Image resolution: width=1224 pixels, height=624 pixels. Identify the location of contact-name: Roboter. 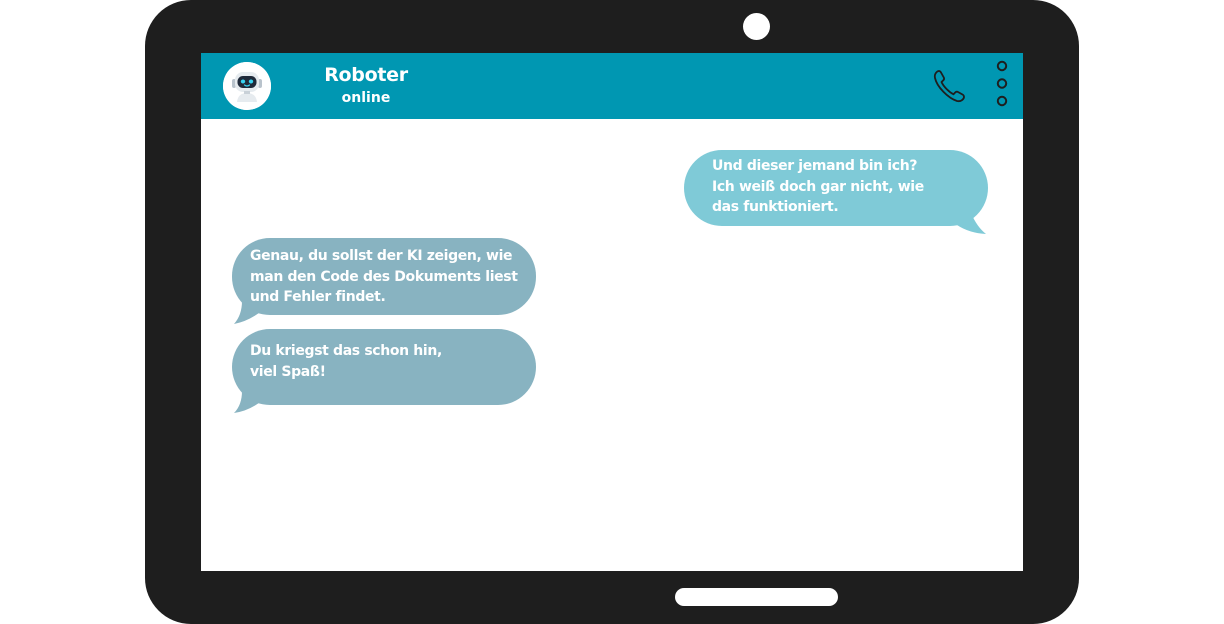
(366, 75).